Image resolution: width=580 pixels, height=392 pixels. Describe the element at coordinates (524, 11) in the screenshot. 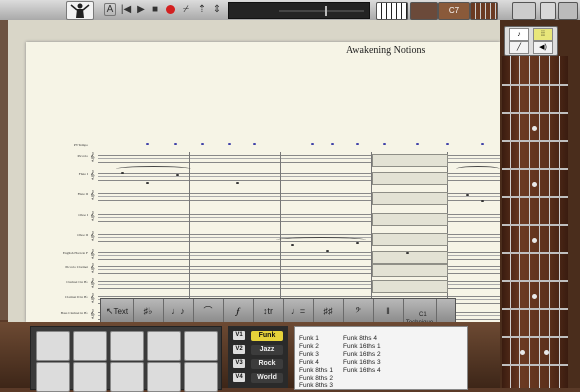

I see `camera-icon` at that location.